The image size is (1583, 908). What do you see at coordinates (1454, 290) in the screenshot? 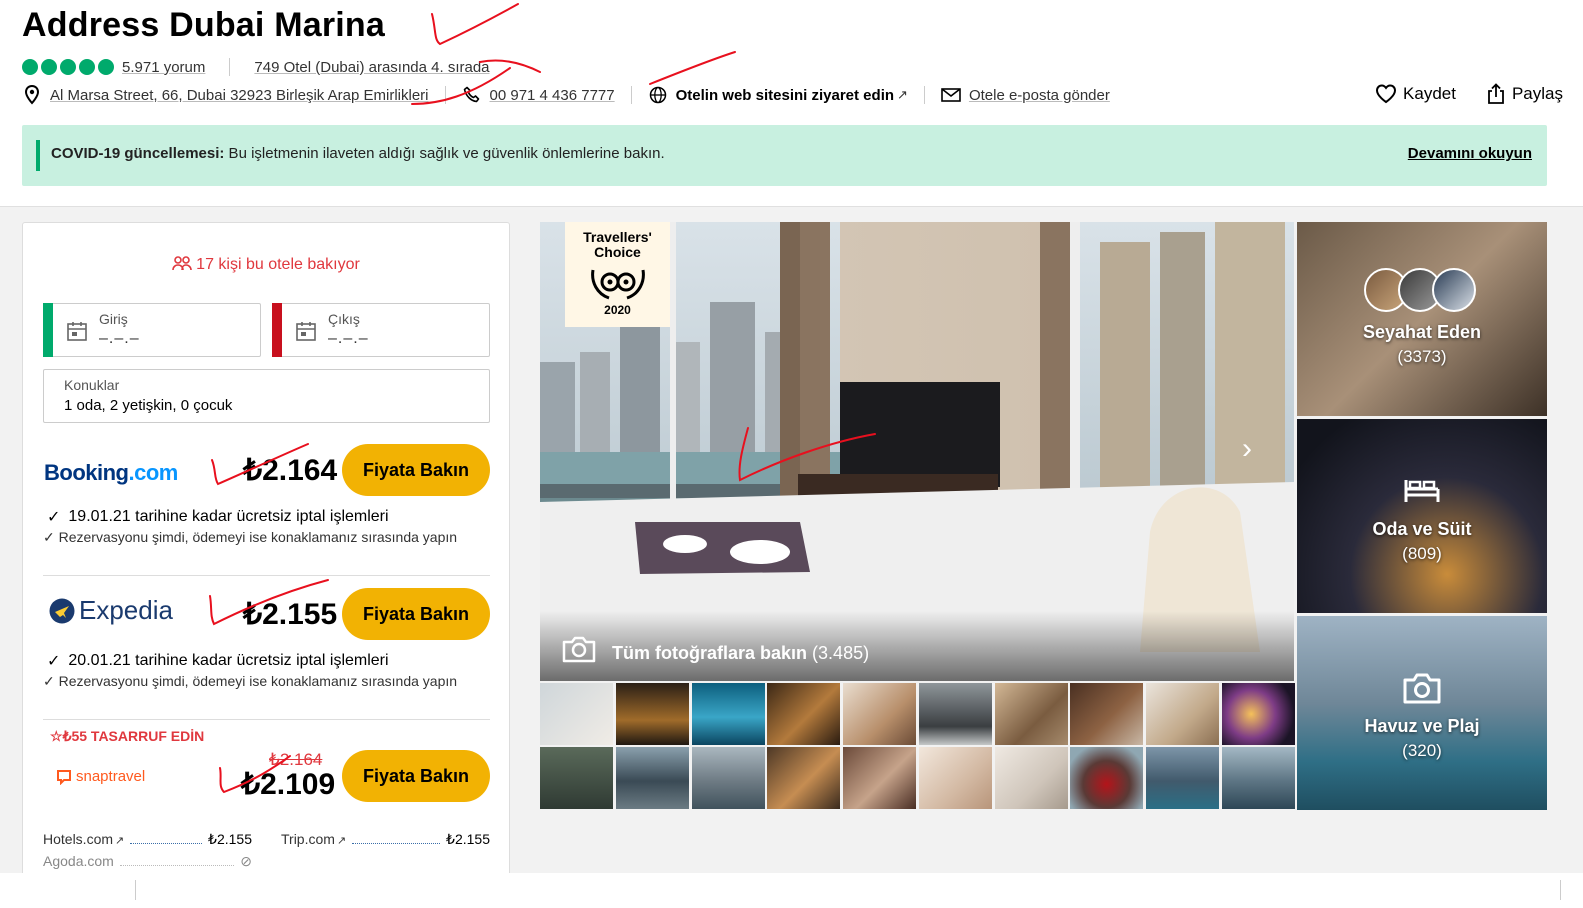
I see `avatar` at bounding box center [1454, 290].